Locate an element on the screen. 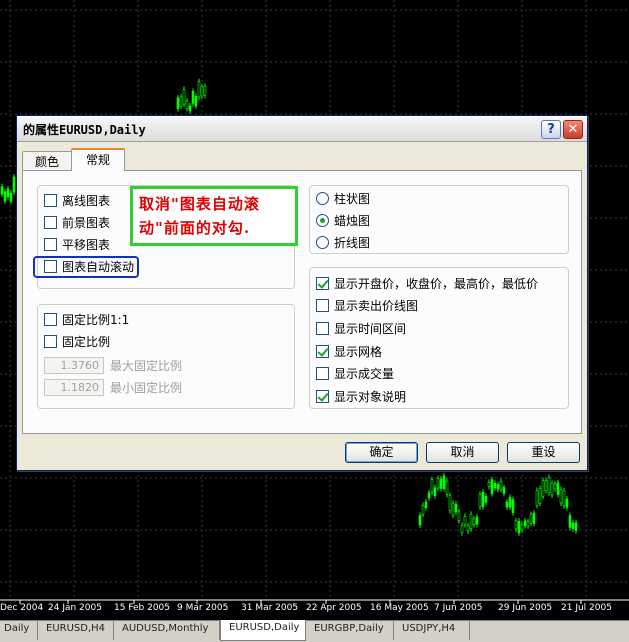 Image resolution: width=629 pixels, height=642 pixels. offline-chart-option: 离线图表 is located at coordinates (77, 200).